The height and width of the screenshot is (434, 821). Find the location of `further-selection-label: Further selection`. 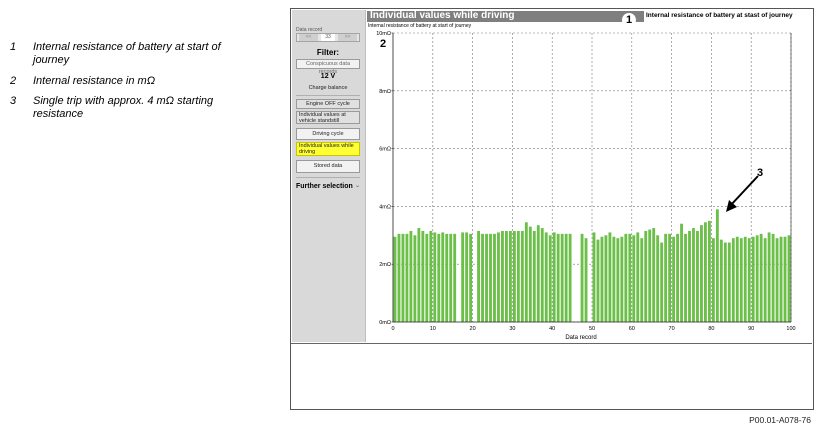

further-selection-label: Further selection is located at coordinates (324, 186).